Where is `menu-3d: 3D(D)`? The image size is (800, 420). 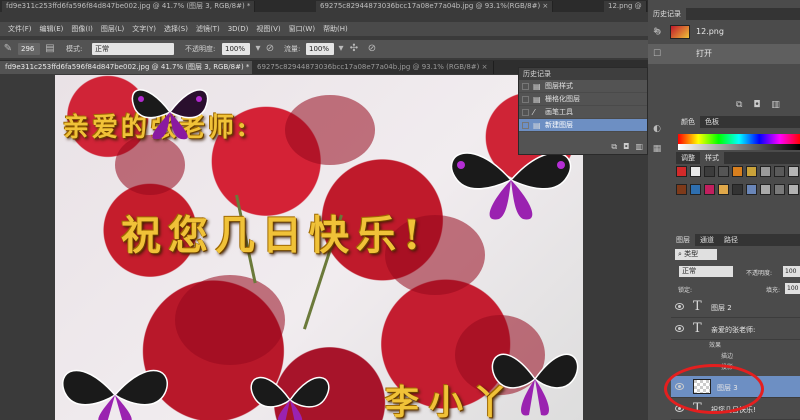
menu-3d: 3D(D) is located at coordinates (238, 29).